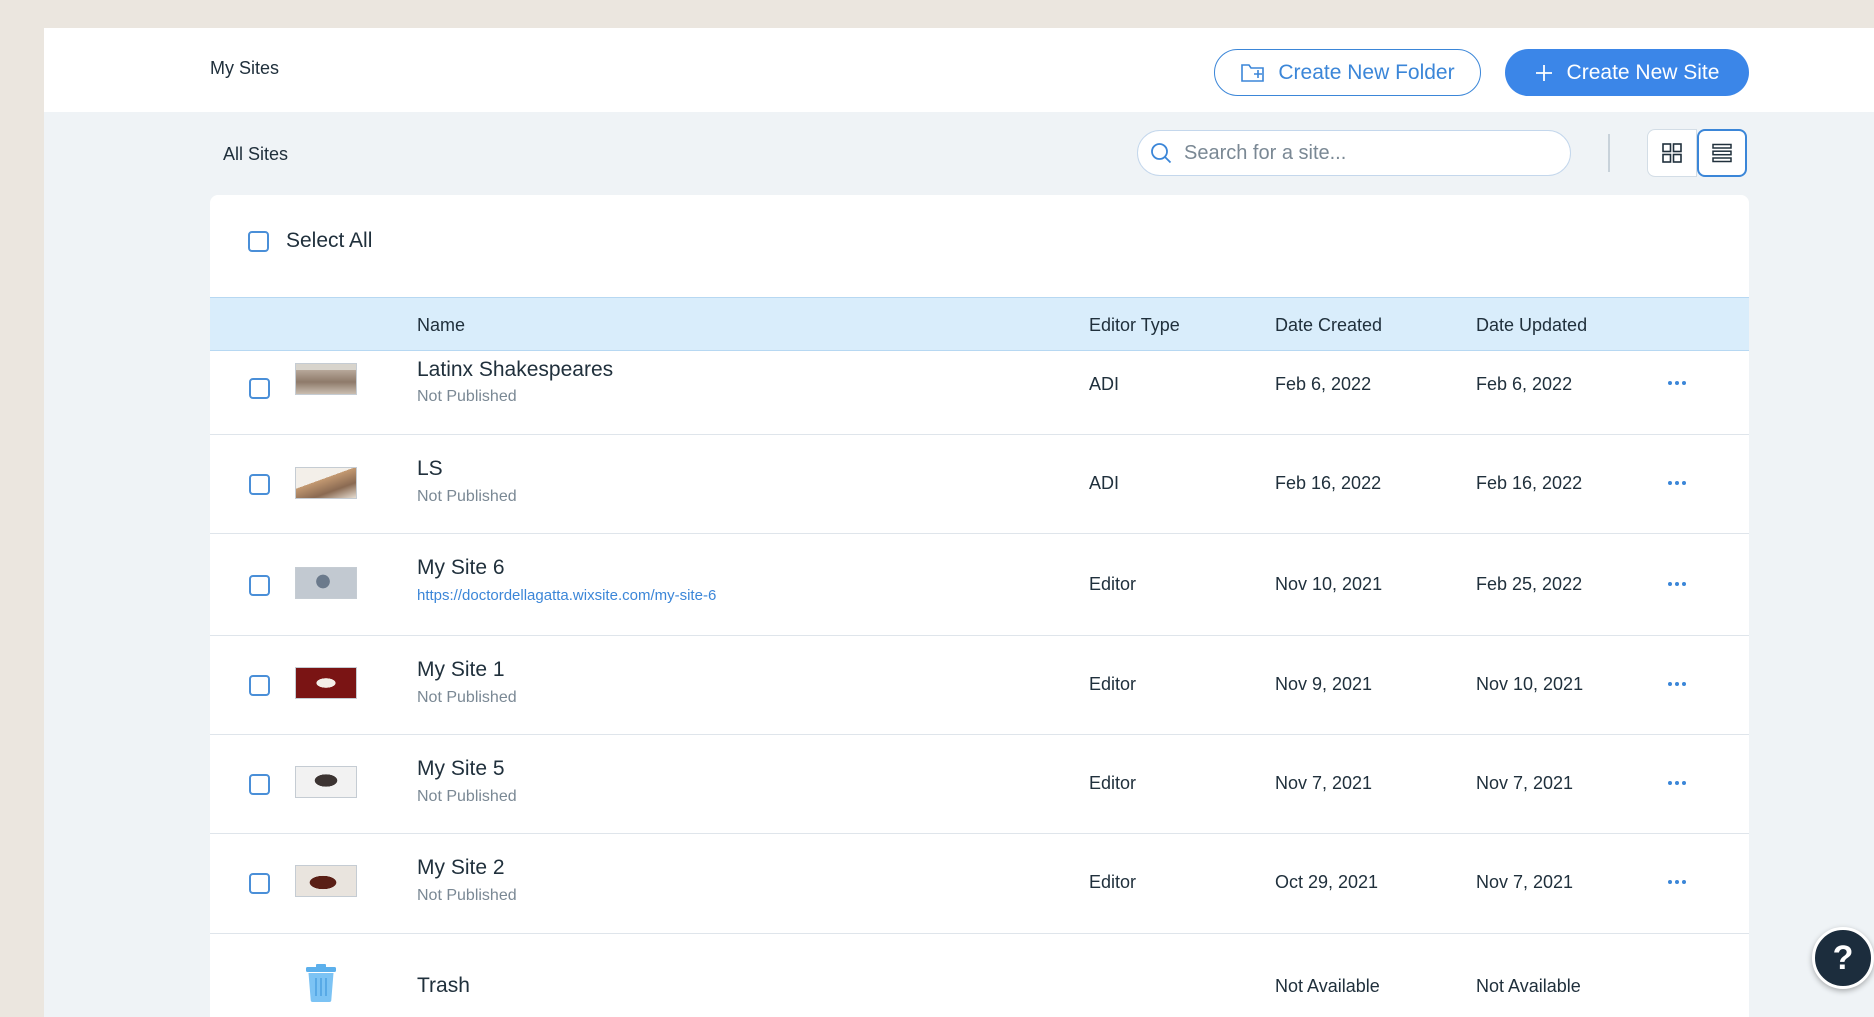 Image resolution: width=1874 pixels, height=1017 pixels. I want to click on site-name: My Site 2, so click(461, 868).